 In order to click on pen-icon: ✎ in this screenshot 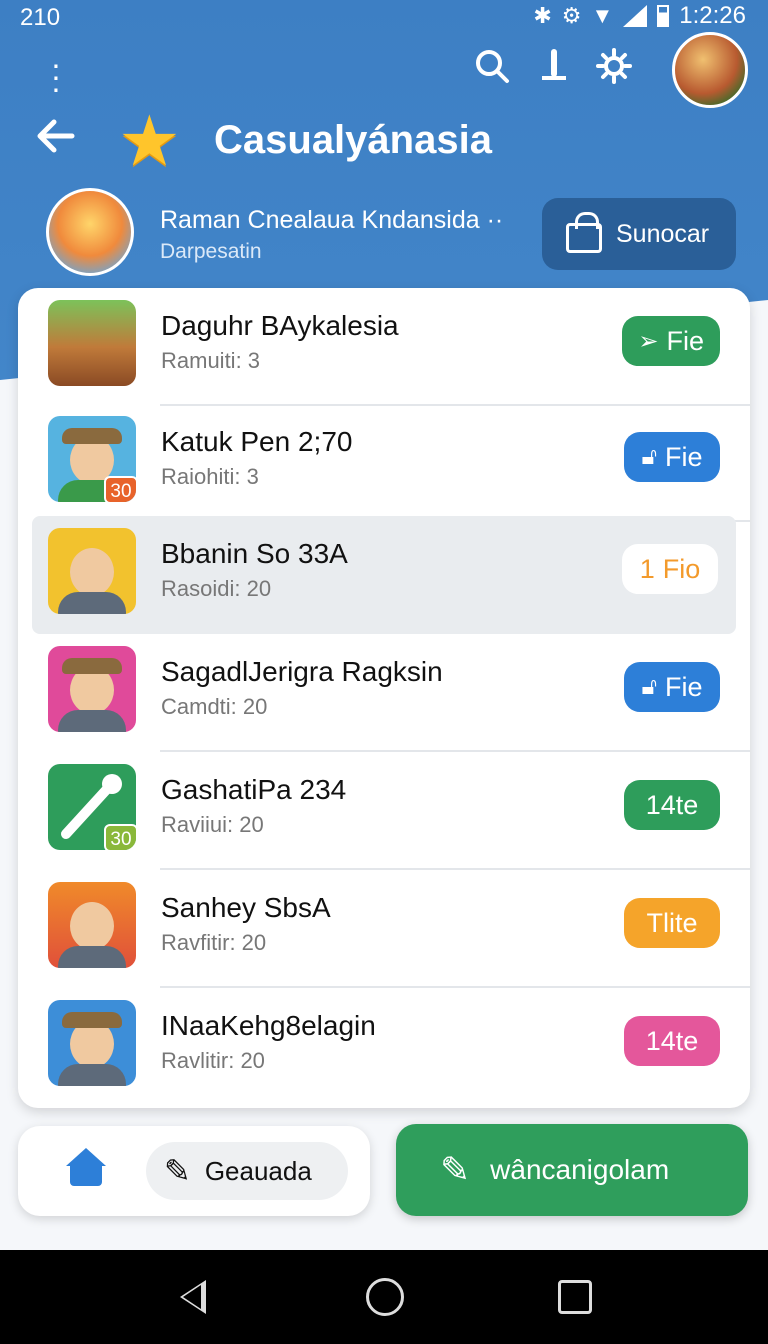, I will do `click(177, 1171)`.